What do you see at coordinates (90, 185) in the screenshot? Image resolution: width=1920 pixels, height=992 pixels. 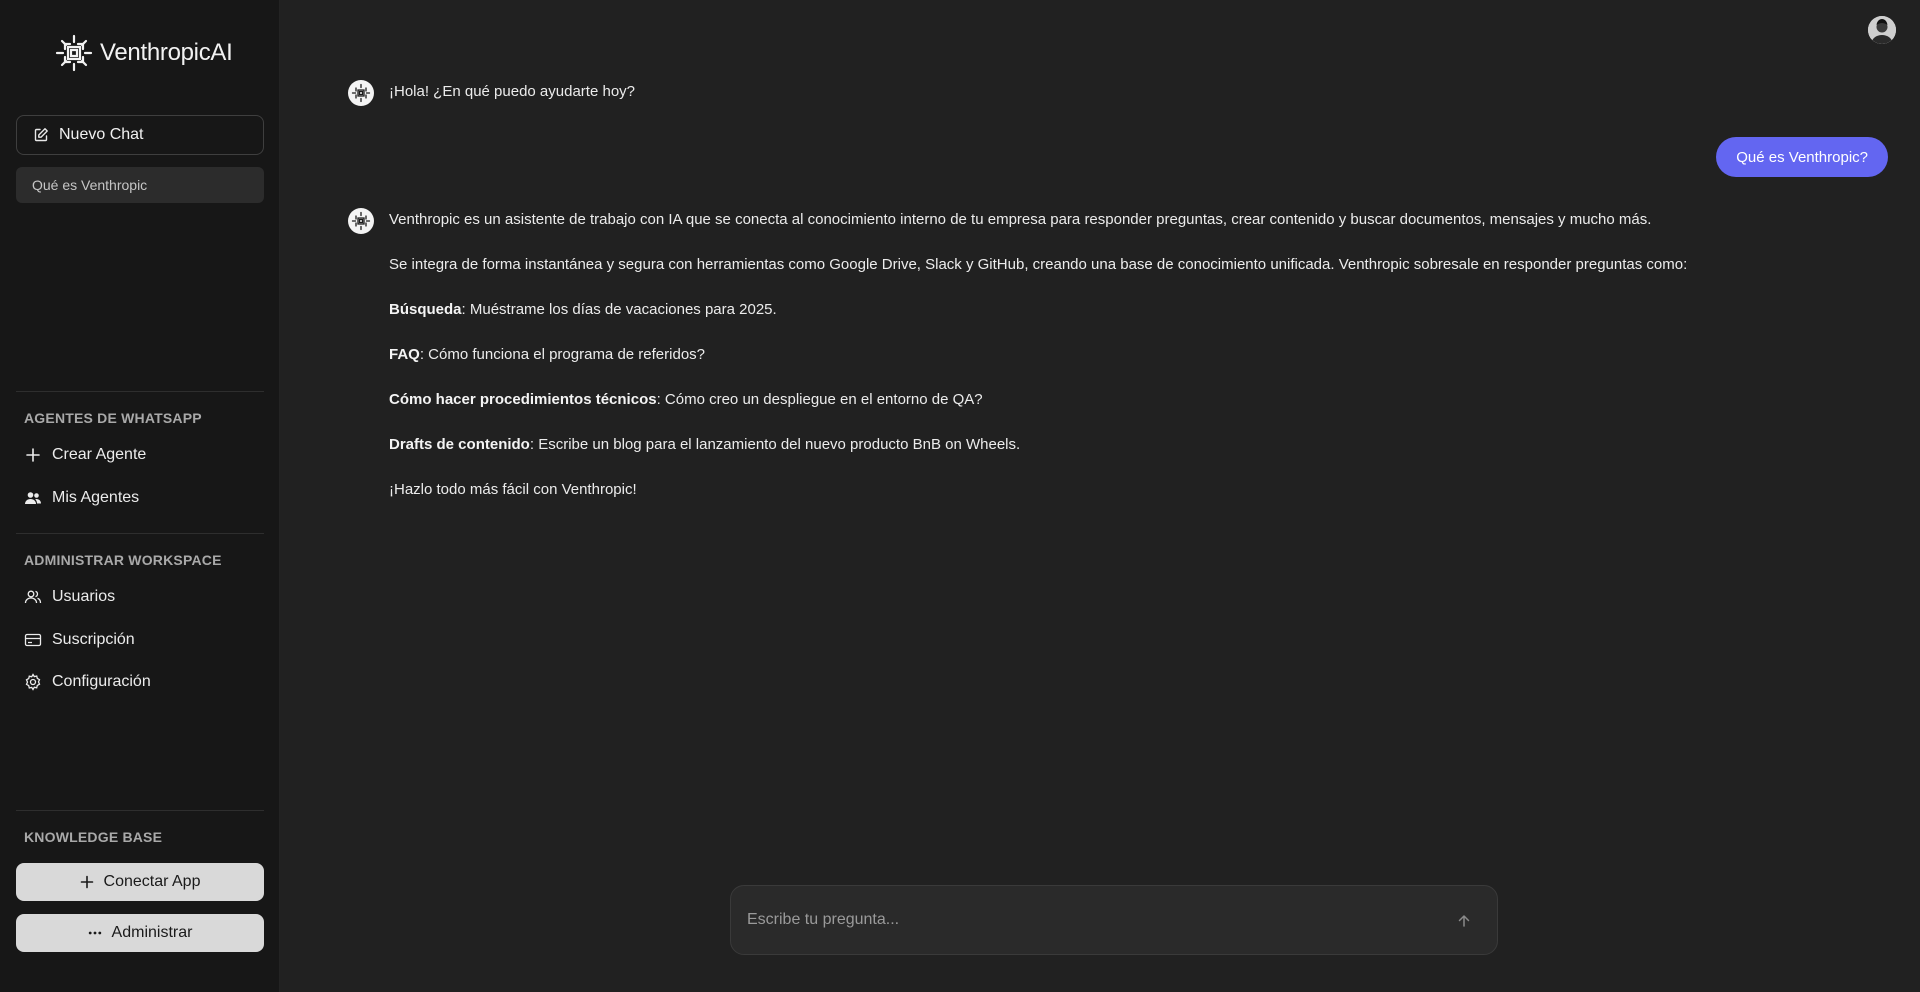 I see `chat-history-label: Qué es Venthropic` at bounding box center [90, 185].